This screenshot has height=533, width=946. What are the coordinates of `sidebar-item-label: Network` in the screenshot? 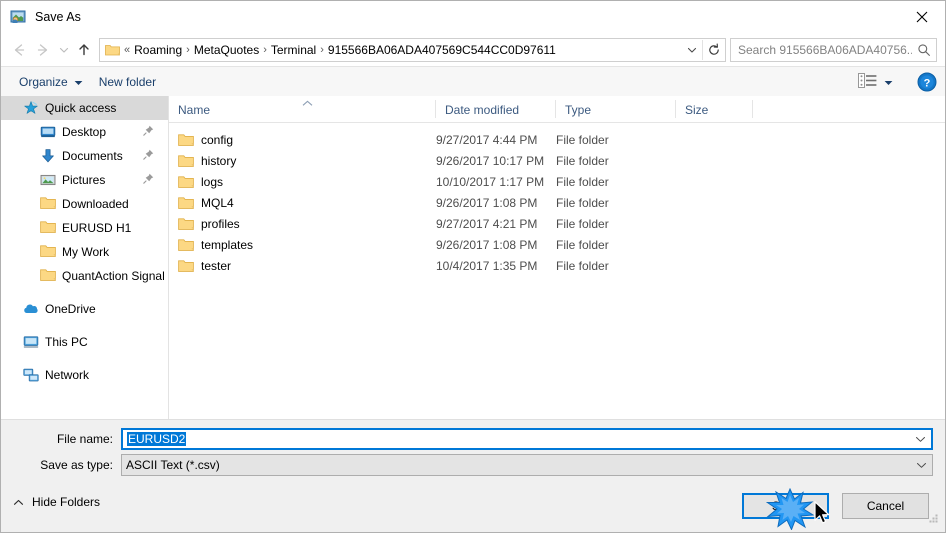 It's located at (67, 375).